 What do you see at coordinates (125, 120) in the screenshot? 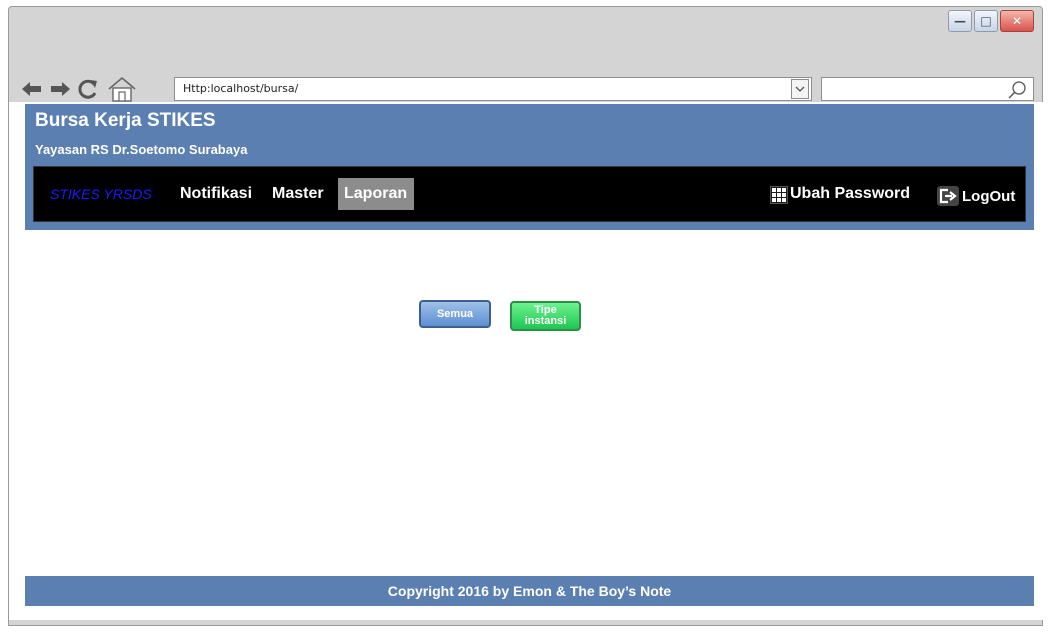
I see `site-title: Bursa Kerja STIKES` at bounding box center [125, 120].